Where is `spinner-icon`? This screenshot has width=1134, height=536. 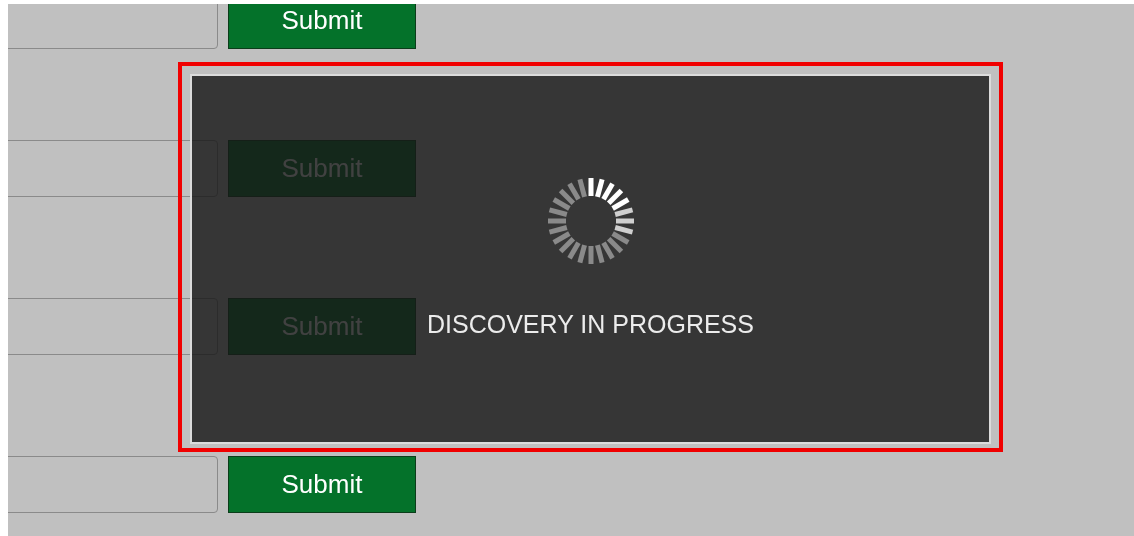 spinner-icon is located at coordinates (590, 221).